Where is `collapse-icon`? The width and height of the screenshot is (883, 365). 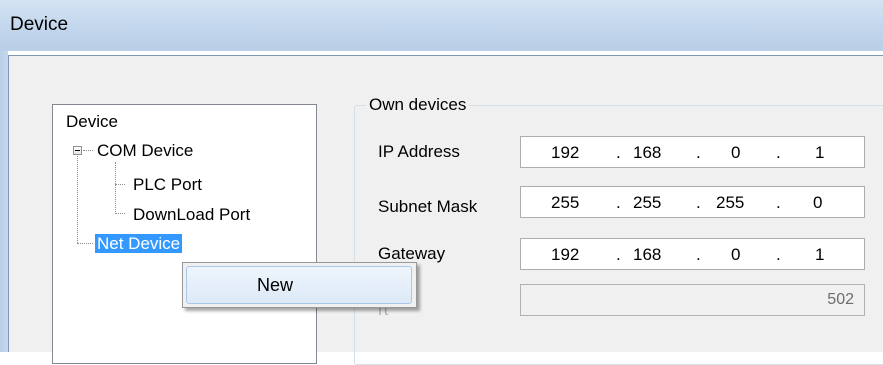 collapse-icon is located at coordinates (77, 150).